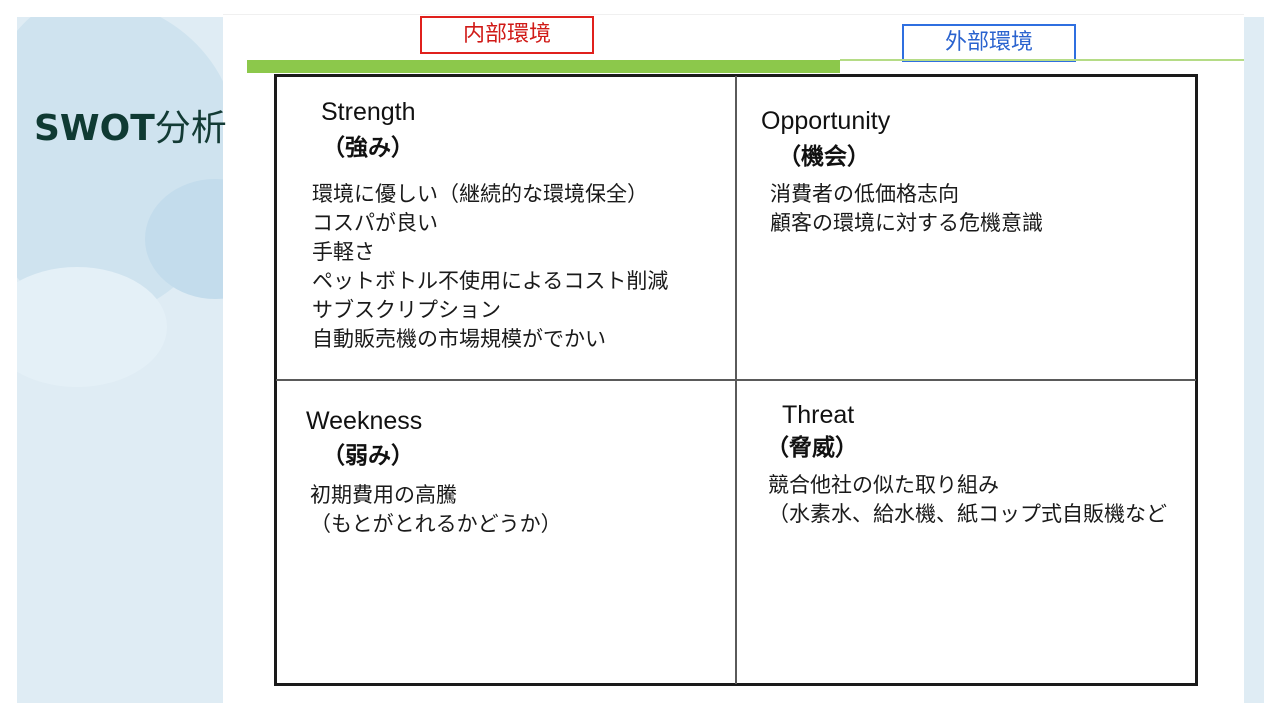  Describe the element at coordinates (1042, 60) in the screenshot. I see `external-accent-line` at that location.